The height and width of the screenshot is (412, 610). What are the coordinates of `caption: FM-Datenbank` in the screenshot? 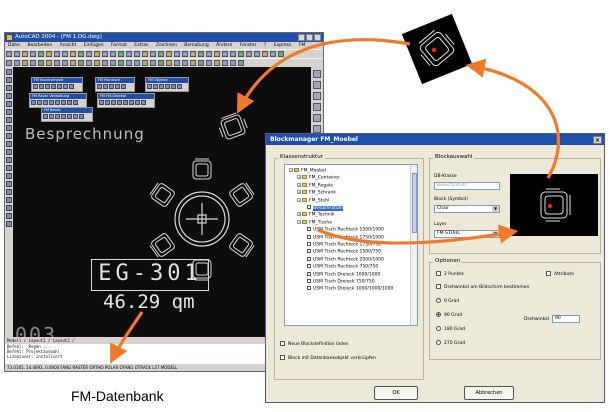 It's located at (117, 396).